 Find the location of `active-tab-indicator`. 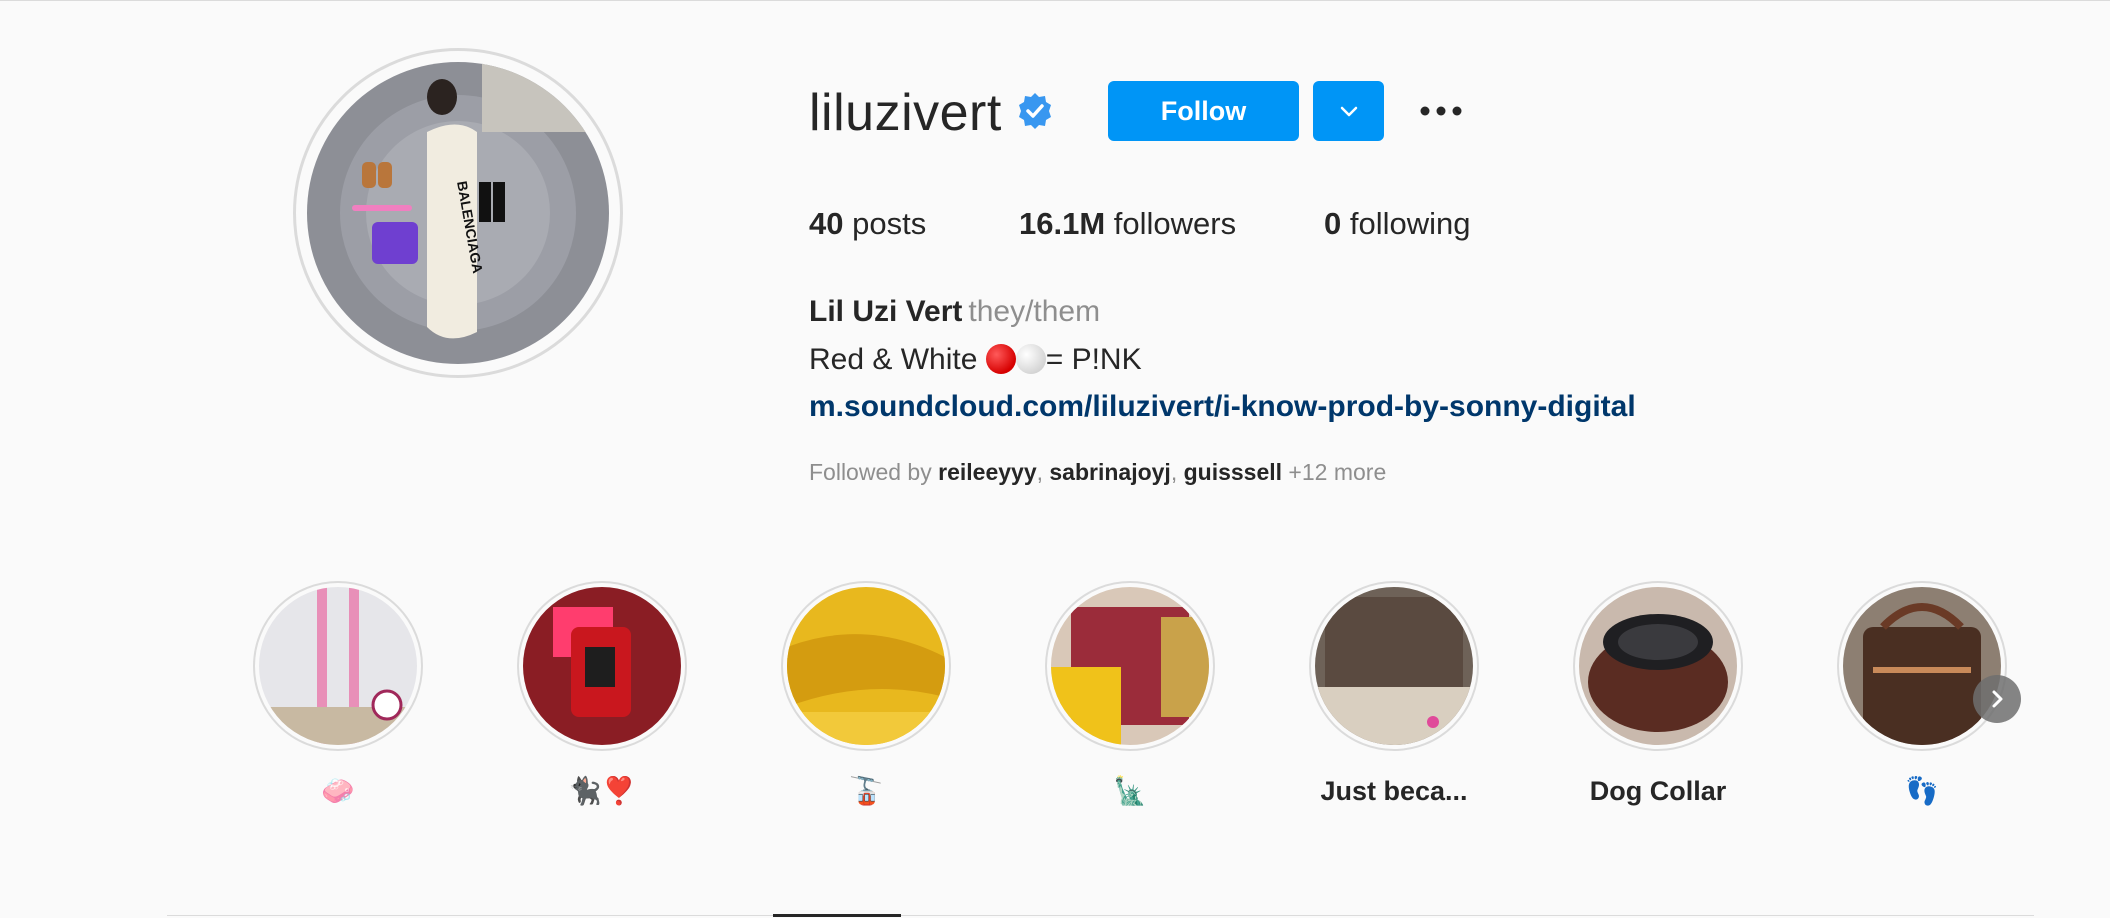

active-tab-indicator is located at coordinates (837, 915).